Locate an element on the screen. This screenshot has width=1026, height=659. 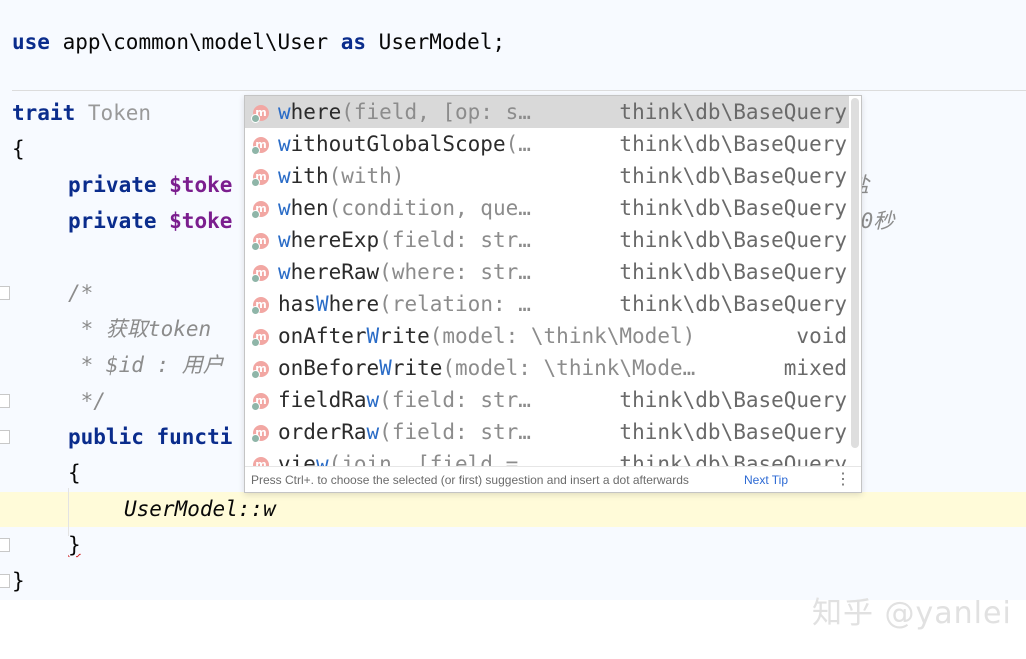
keyword-trait: trait is located at coordinates (44, 113).